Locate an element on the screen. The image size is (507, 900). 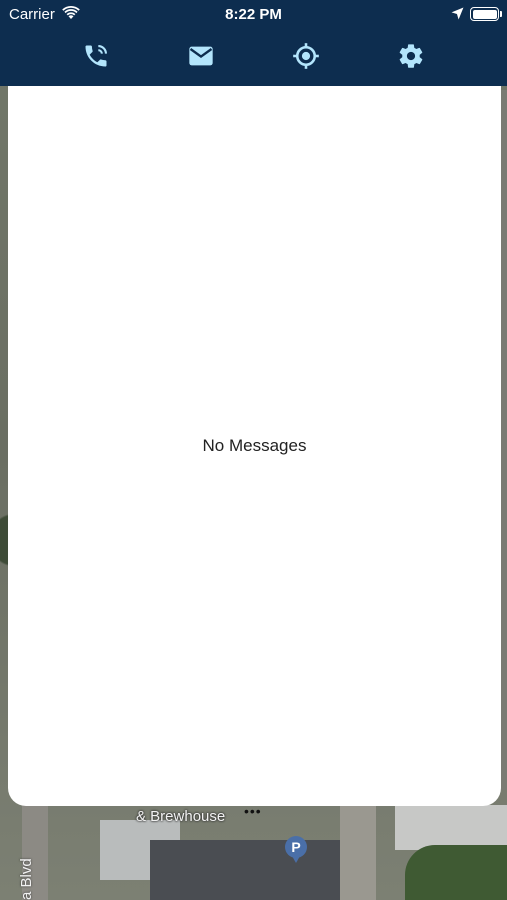
app-header: Carrier 8:22 PM is located at coordinates (253, 43).